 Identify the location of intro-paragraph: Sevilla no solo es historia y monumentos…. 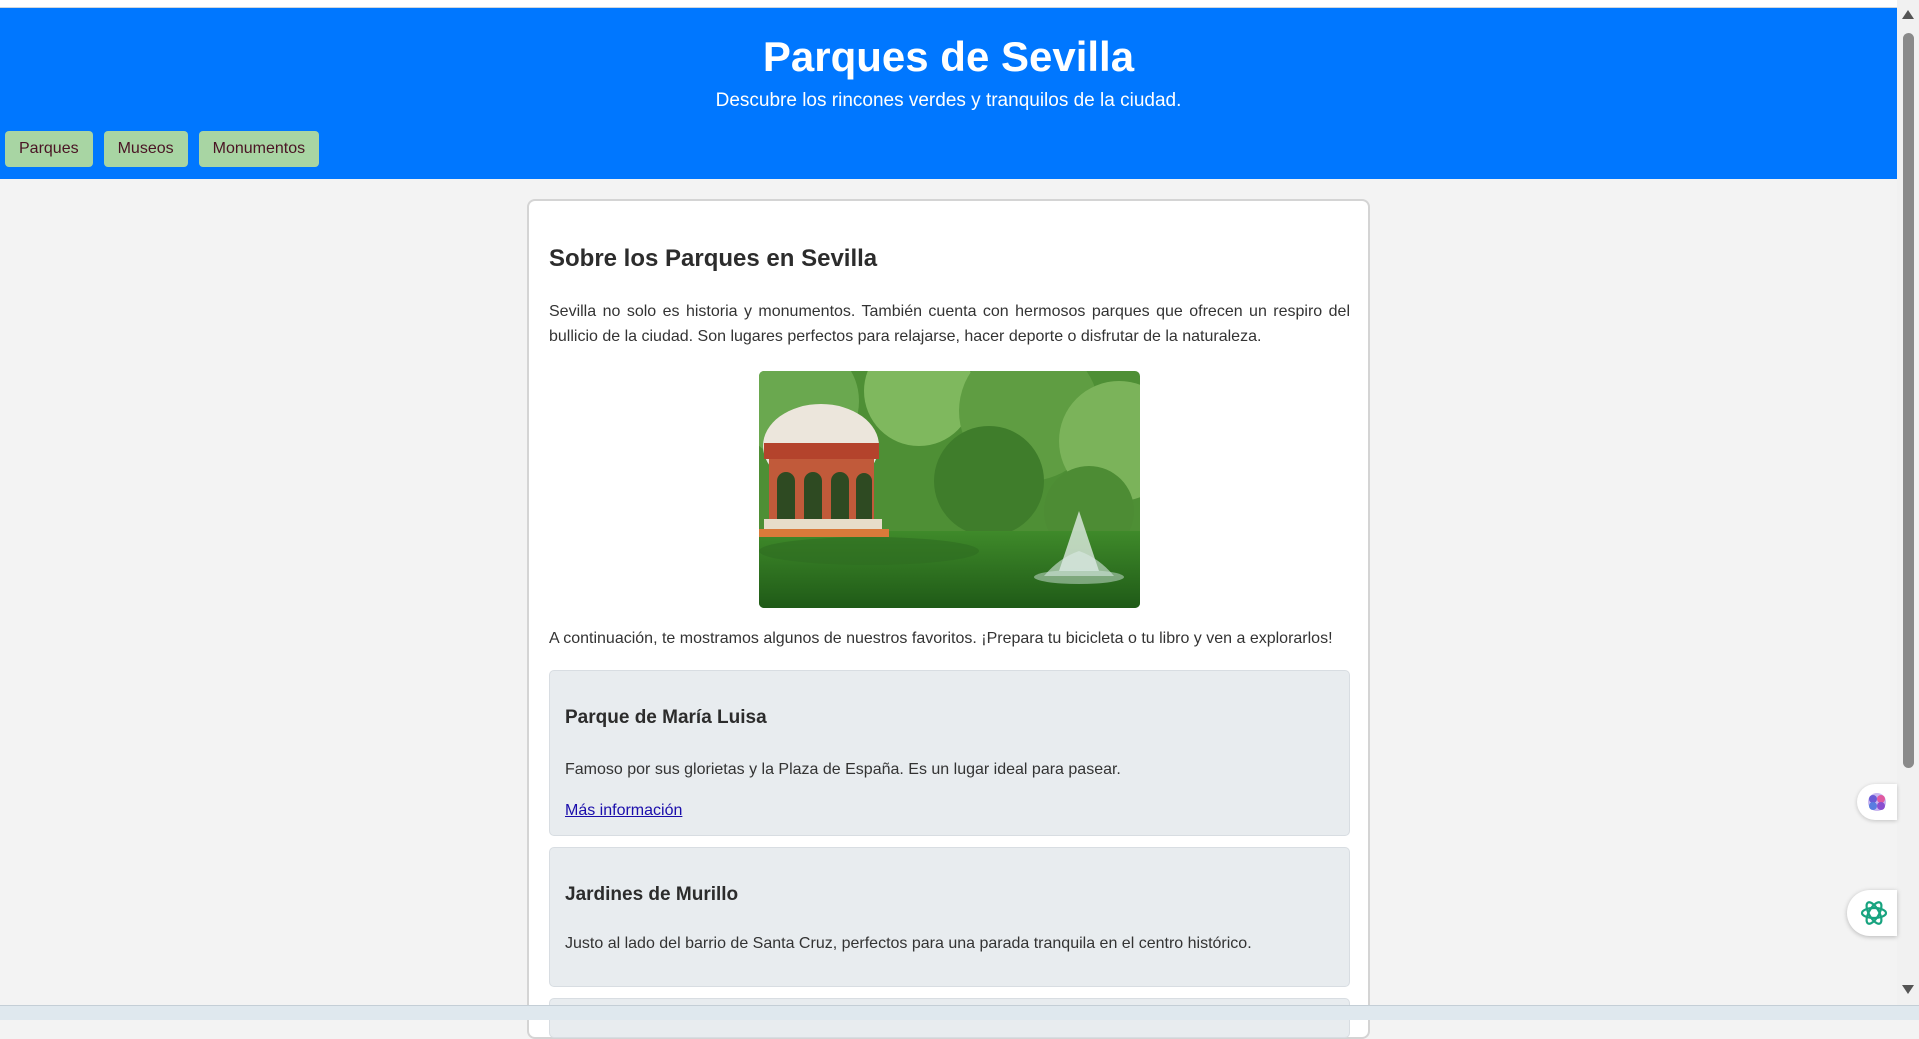
(949, 324).